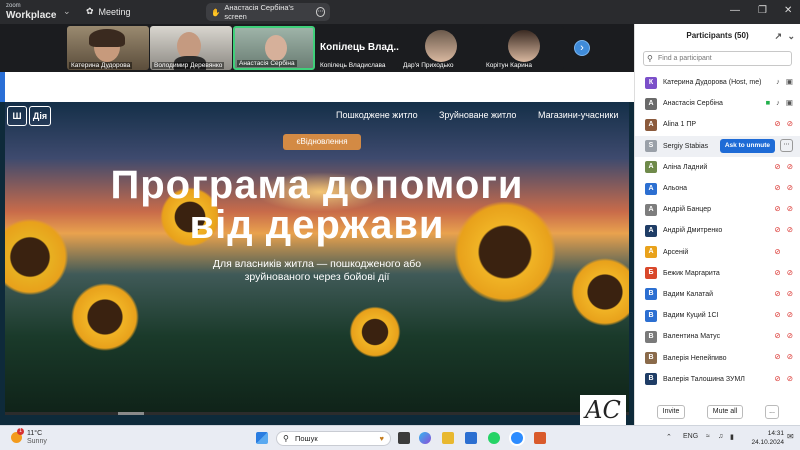 Image resolution: width=800 pixels, height=450 pixels. I want to click on battery-icon: ▮, so click(732, 437).